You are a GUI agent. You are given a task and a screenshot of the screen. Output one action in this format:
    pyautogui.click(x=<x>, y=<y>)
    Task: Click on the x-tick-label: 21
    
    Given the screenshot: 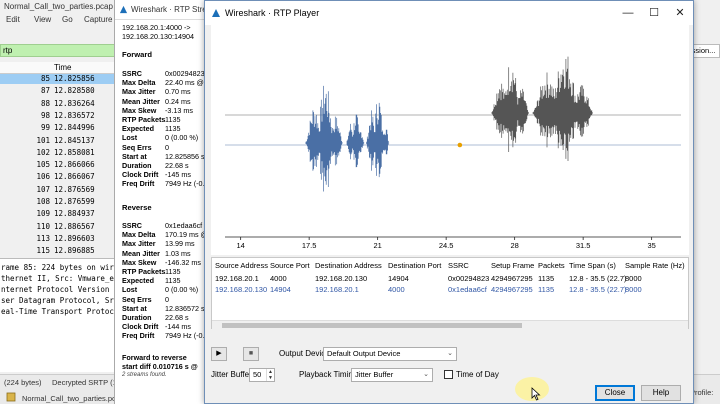 What is the action you would take?
    pyautogui.click(x=377, y=245)
    